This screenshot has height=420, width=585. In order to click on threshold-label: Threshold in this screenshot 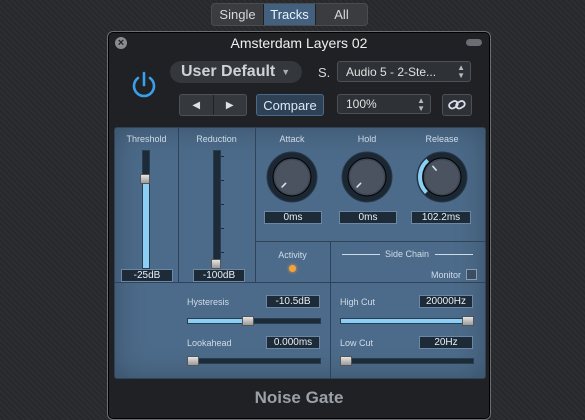, I will do `click(146, 139)`.